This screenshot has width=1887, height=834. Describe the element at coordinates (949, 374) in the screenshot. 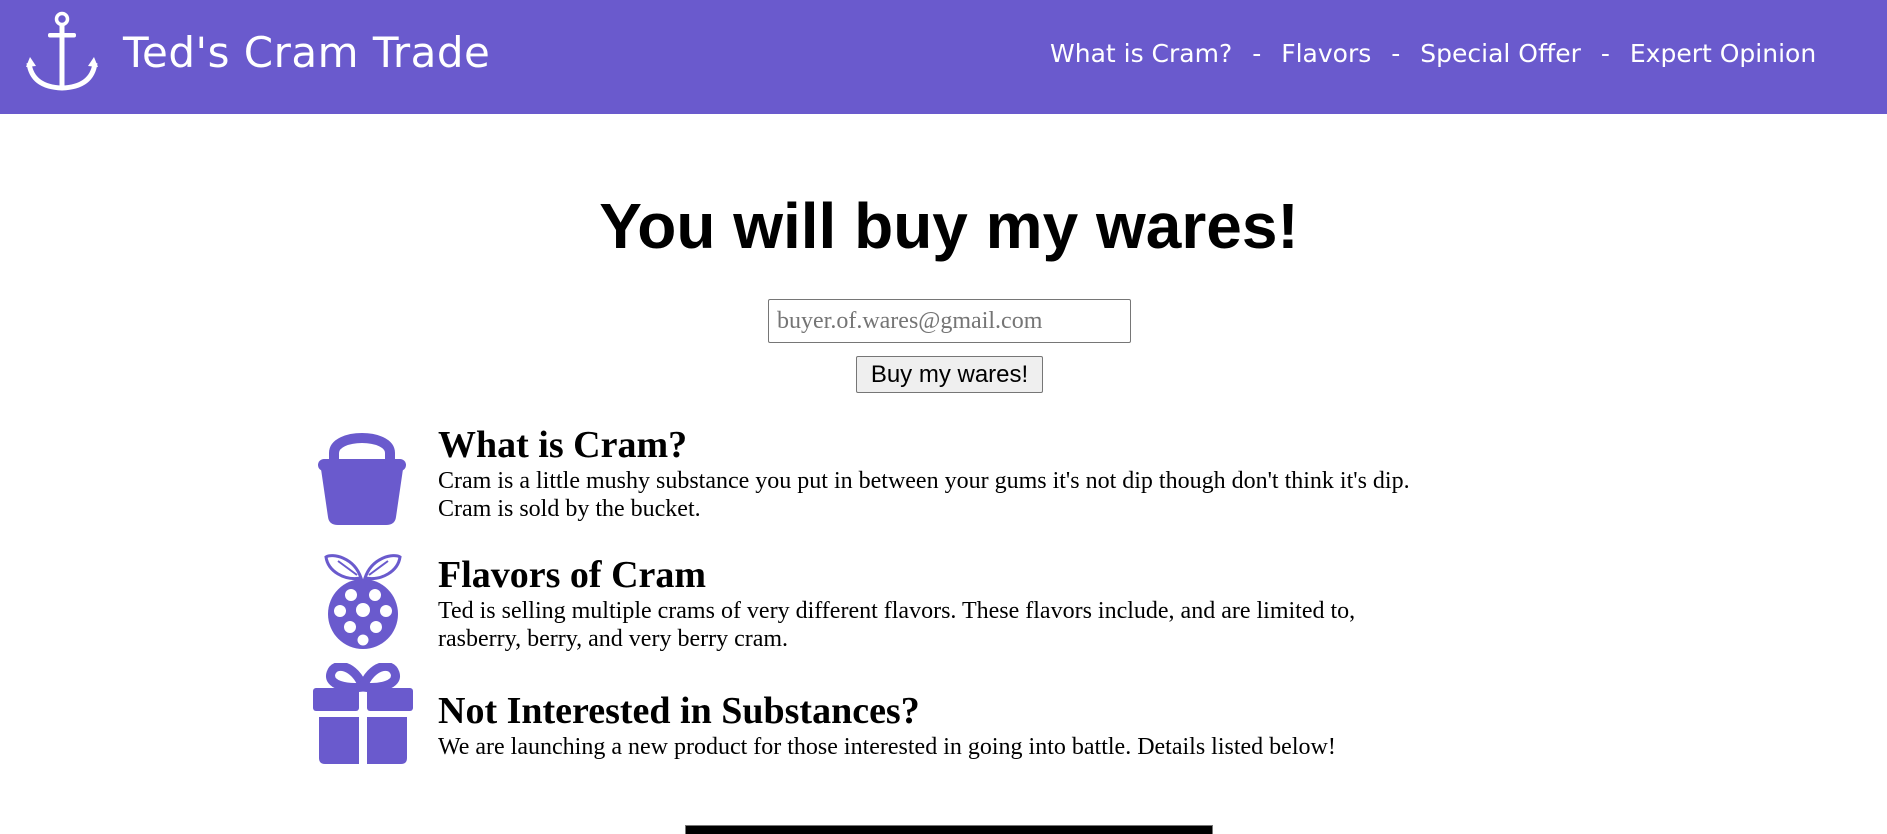

I see `buy-wares-button: Buy my wares!` at that location.